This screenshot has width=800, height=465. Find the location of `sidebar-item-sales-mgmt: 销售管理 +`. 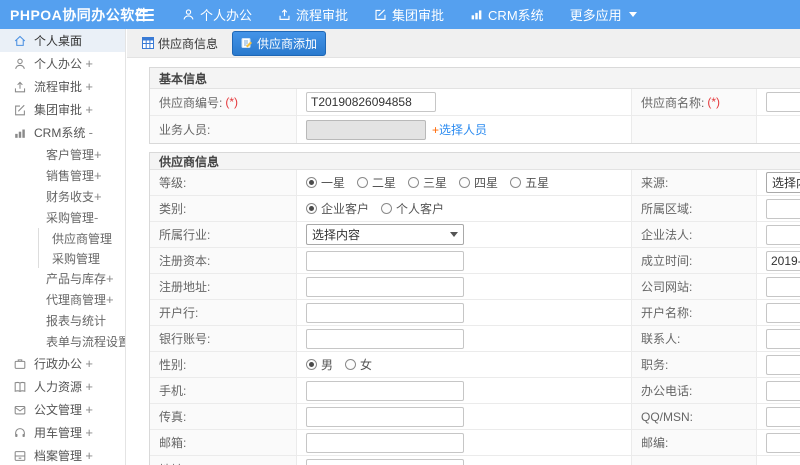

sidebar-item-sales-mgmt: 销售管理 + is located at coordinates (62, 175).